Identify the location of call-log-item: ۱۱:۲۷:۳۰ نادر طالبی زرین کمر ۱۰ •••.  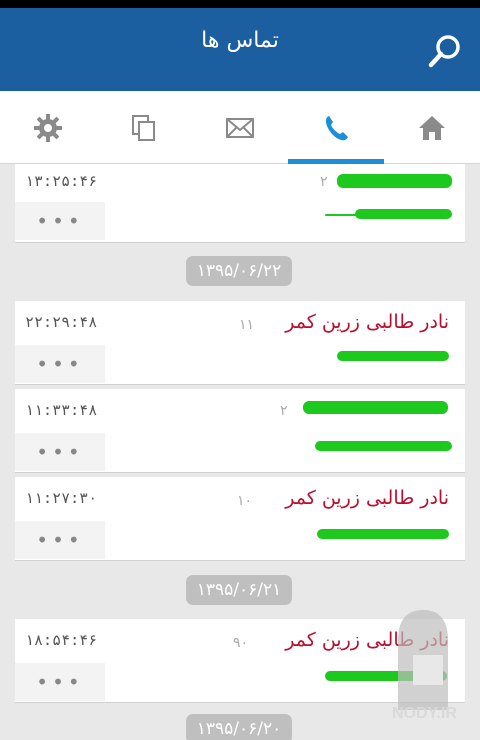
(240, 519).